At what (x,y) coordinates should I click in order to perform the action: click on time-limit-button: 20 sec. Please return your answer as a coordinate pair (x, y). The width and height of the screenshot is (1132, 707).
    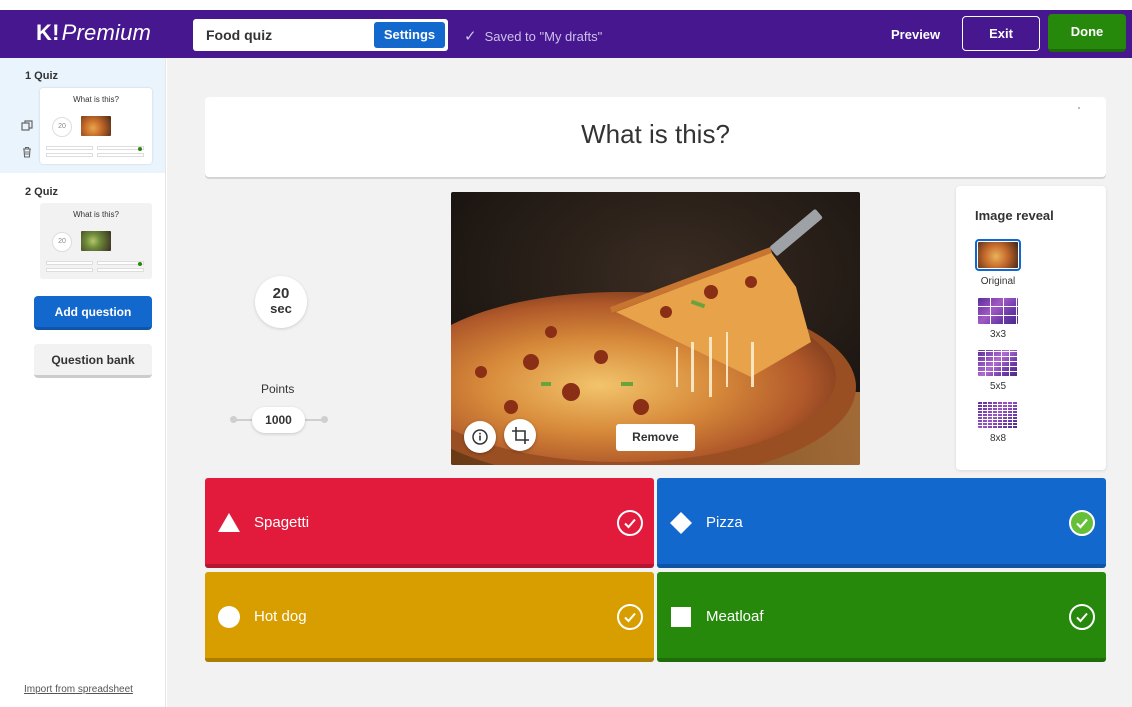
    Looking at the image, I should click on (281, 302).